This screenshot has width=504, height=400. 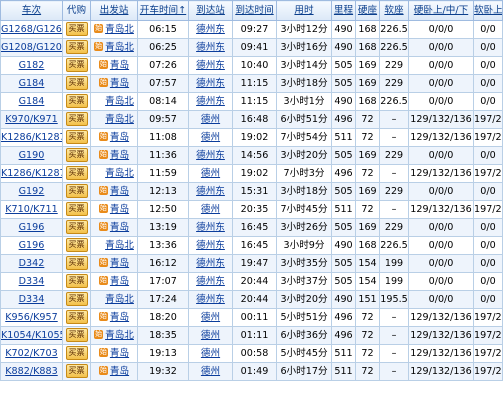 I want to click on soft-seat-price-cell: 226.5, so click(x=394, y=47).